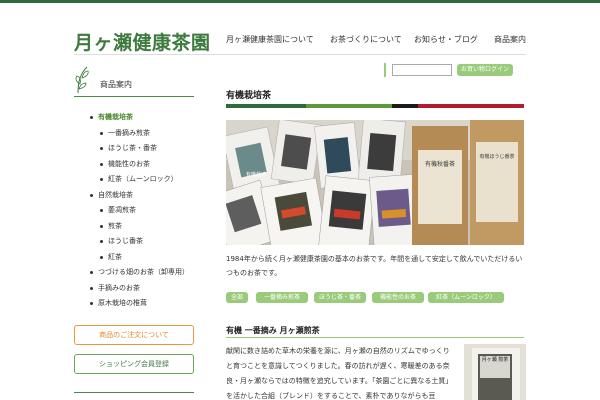 This screenshot has width=600, height=400. I want to click on nav-about: 月ヶ瀬健康茶園について, so click(270, 39).